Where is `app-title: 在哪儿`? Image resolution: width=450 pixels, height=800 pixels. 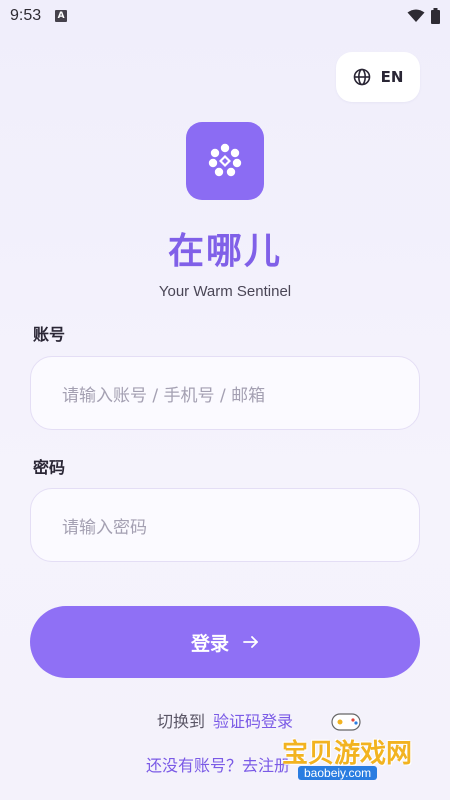
app-title: 在哪儿 is located at coordinates (224, 251).